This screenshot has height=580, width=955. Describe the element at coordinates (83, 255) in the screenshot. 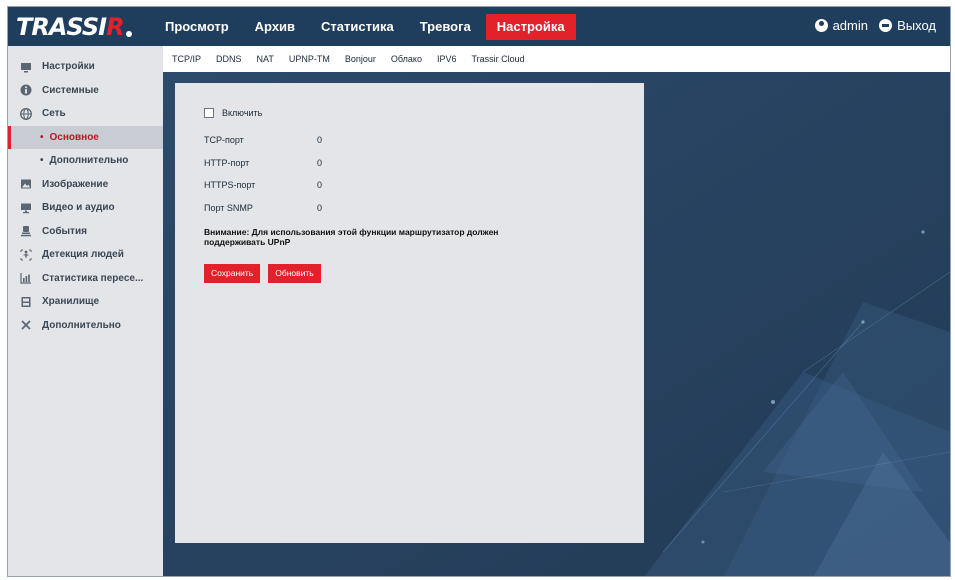

I see `sidebar-label: Детекция людей` at that location.